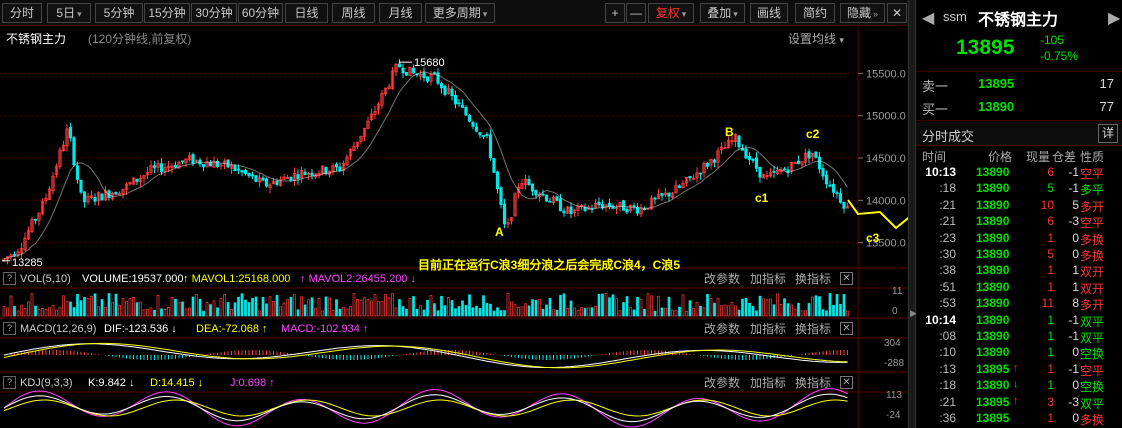  Describe the element at coordinates (460, 13) in the screenshot. I see `more-periods-dropdown: 更多周期 ▾` at that location.